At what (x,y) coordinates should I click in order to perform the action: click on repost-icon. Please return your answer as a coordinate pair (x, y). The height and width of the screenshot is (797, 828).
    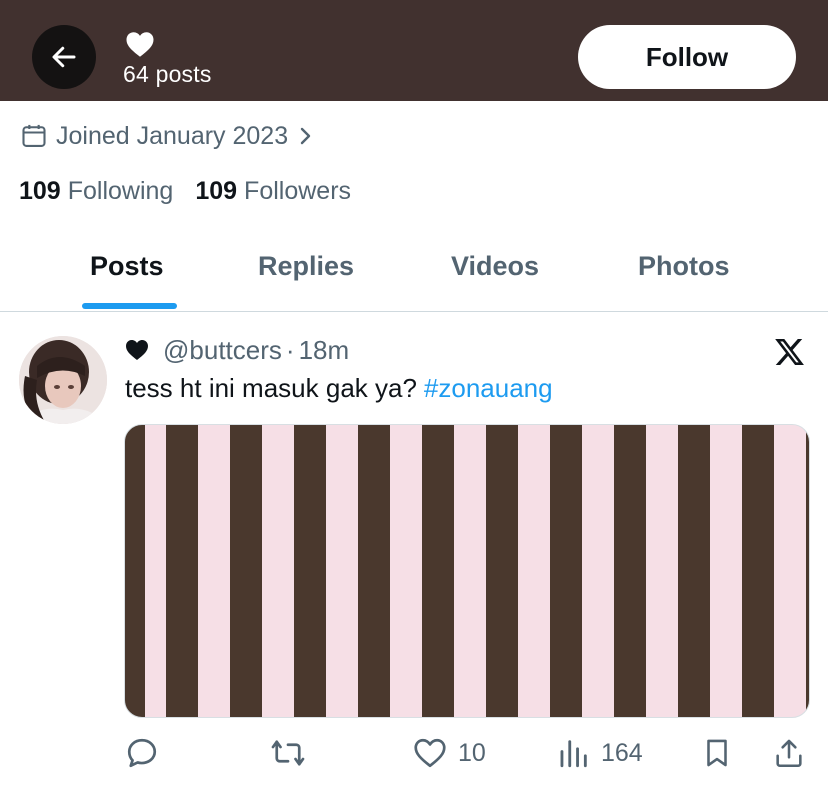
    Looking at the image, I should click on (288, 753).